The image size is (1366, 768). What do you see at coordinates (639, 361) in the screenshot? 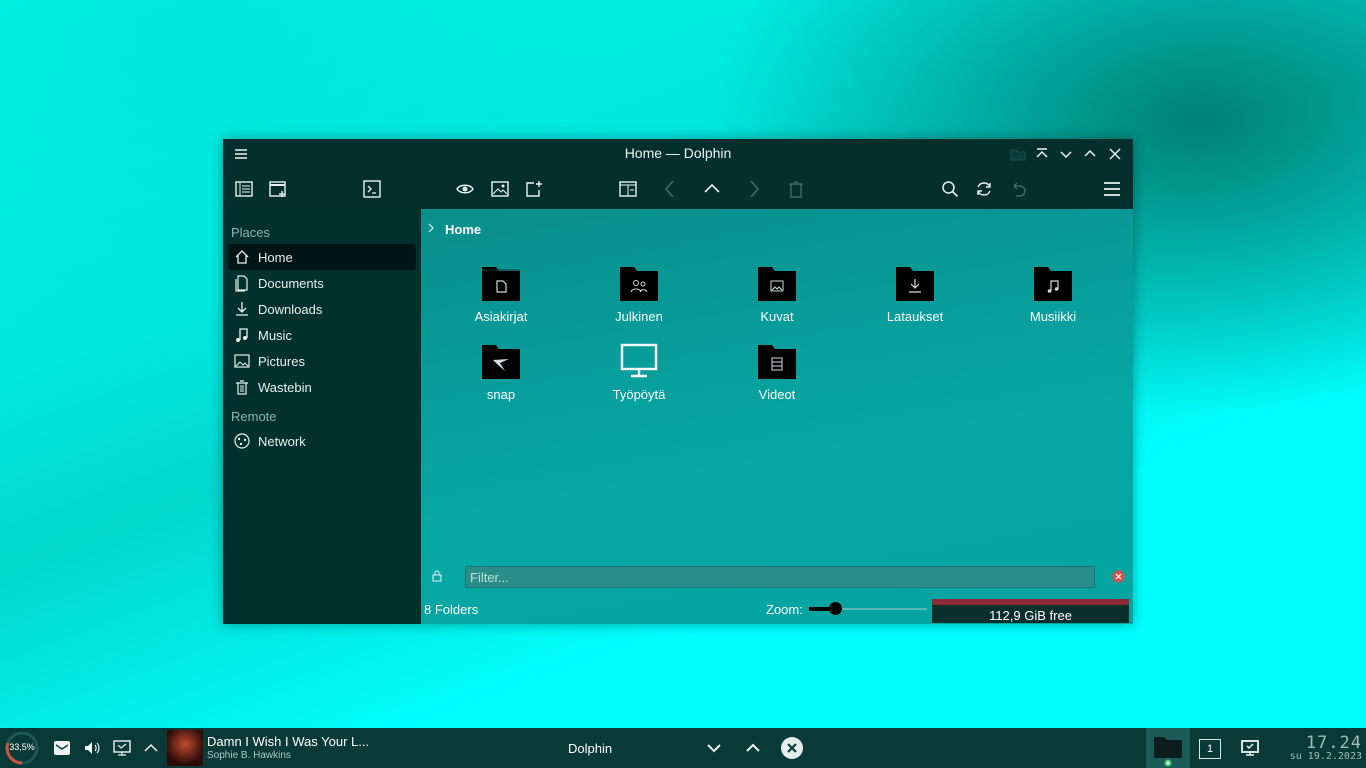
I see `desktop-icon` at bounding box center [639, 361].